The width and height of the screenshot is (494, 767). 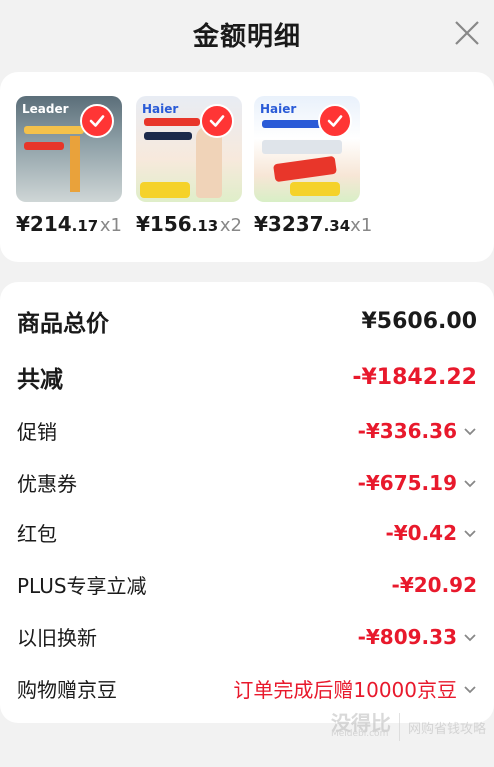 I want to click on promo-banner-shape, so click(x=305, y=169).